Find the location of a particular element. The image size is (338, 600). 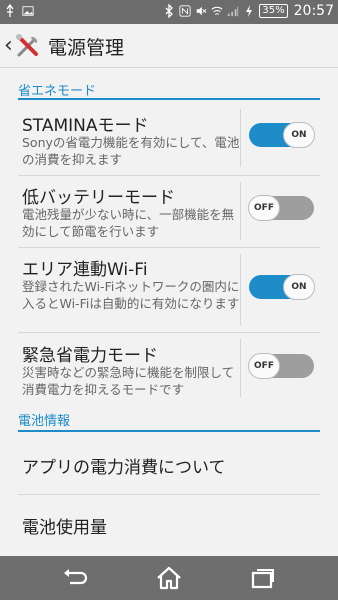

setting-description: 電池残量が少ない時に、一部機能を無効にして節電を行います is located at coordinates (128, 223).